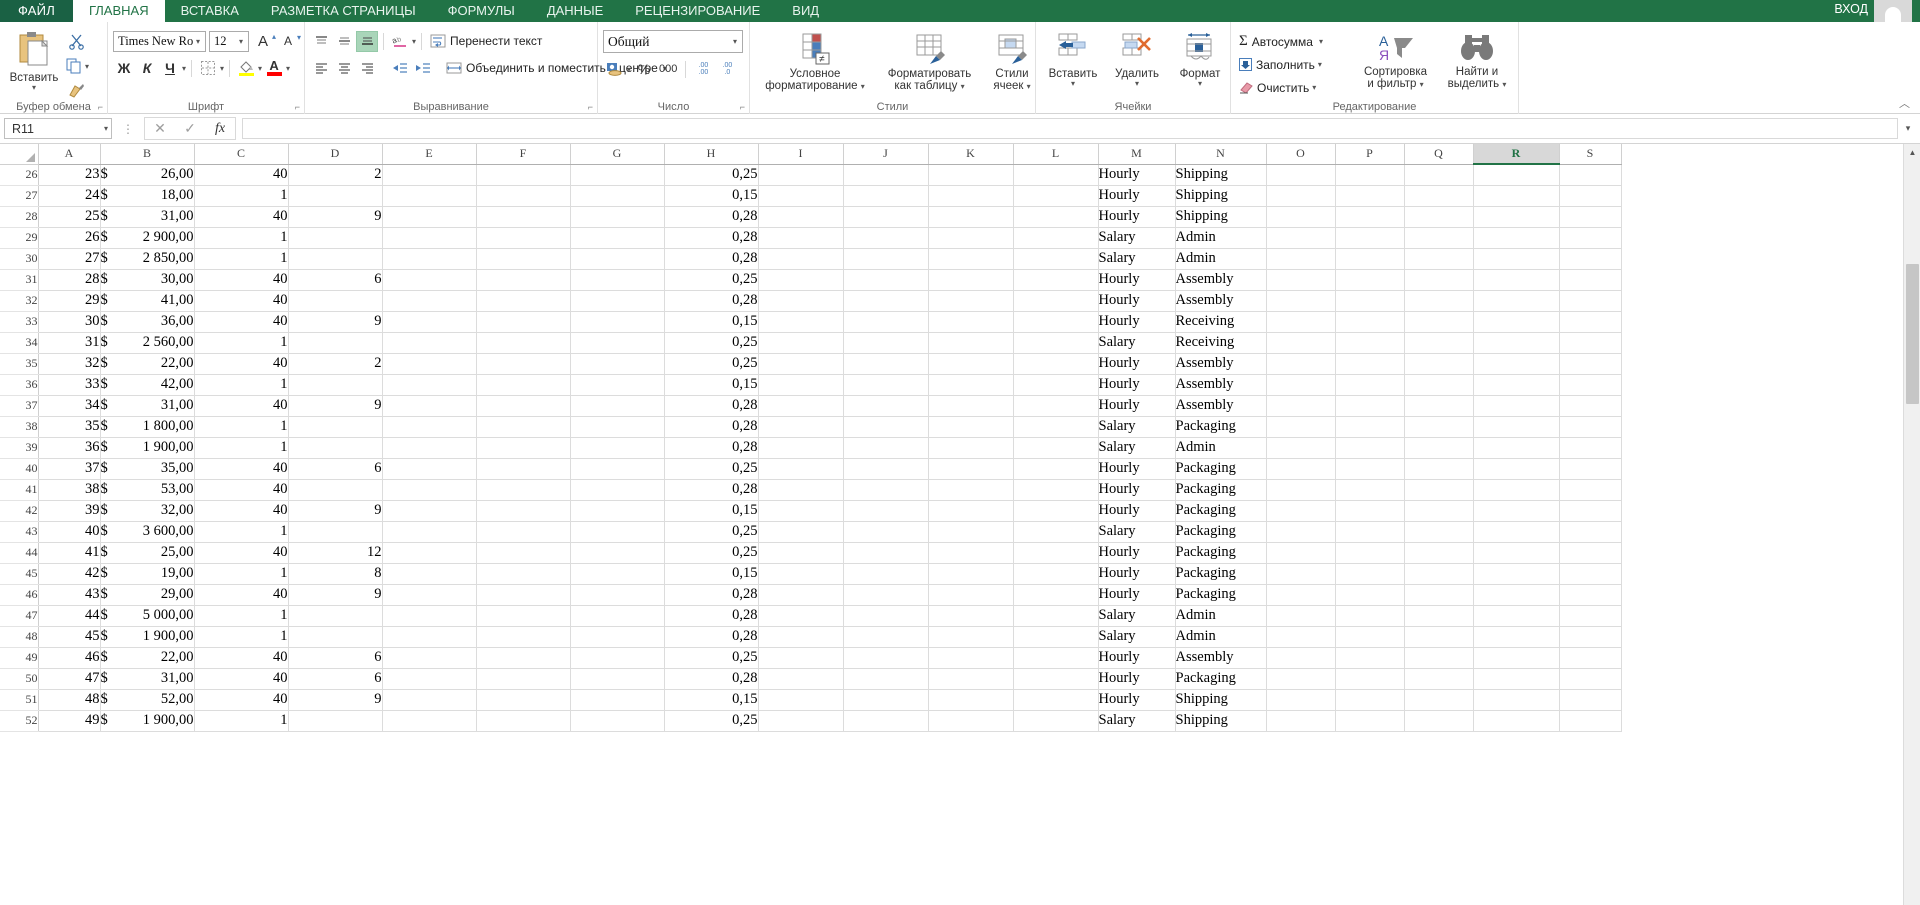  Describe the element at coordinates (863, 86) in the screenshot. I see `conditional-formatting-chevron-down-icon: ▾` at that location.